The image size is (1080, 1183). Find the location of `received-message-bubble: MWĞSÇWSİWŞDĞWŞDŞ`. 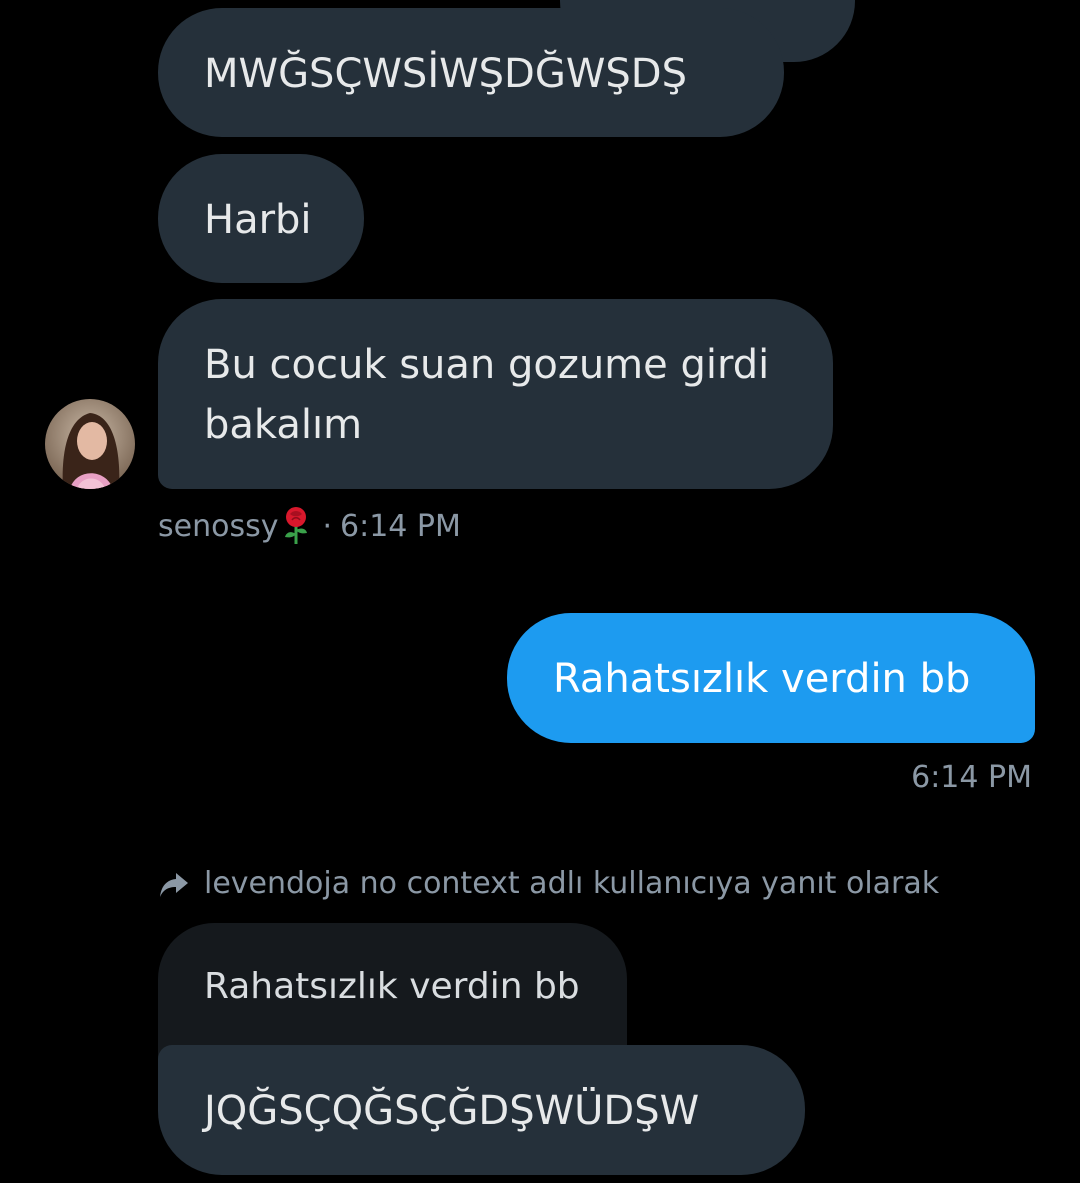

received-message-bubble: MWĞSÇWSİWŞDĞWŞDŞ is located at coordinates (471, 72).